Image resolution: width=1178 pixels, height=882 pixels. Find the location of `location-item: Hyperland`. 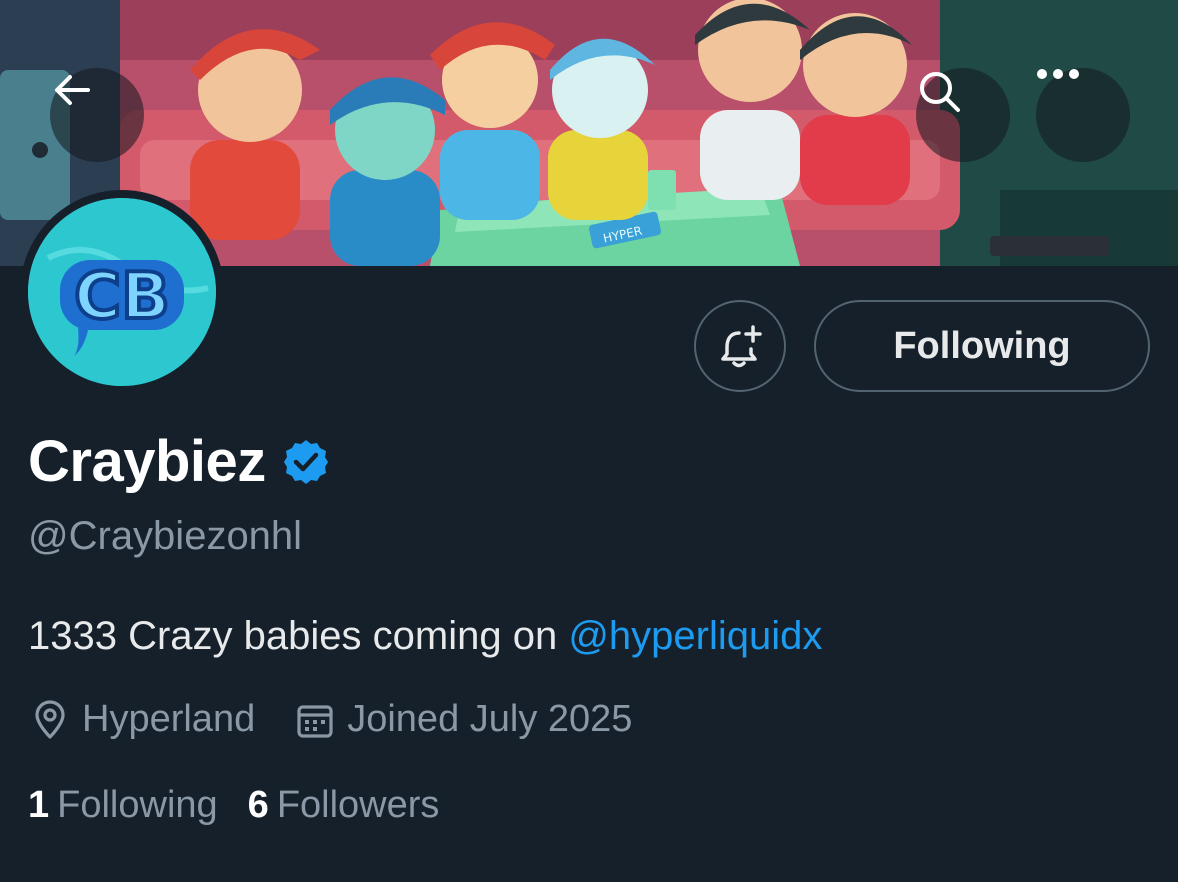

location-item: Hyperland is located at coordinates (142, 719).